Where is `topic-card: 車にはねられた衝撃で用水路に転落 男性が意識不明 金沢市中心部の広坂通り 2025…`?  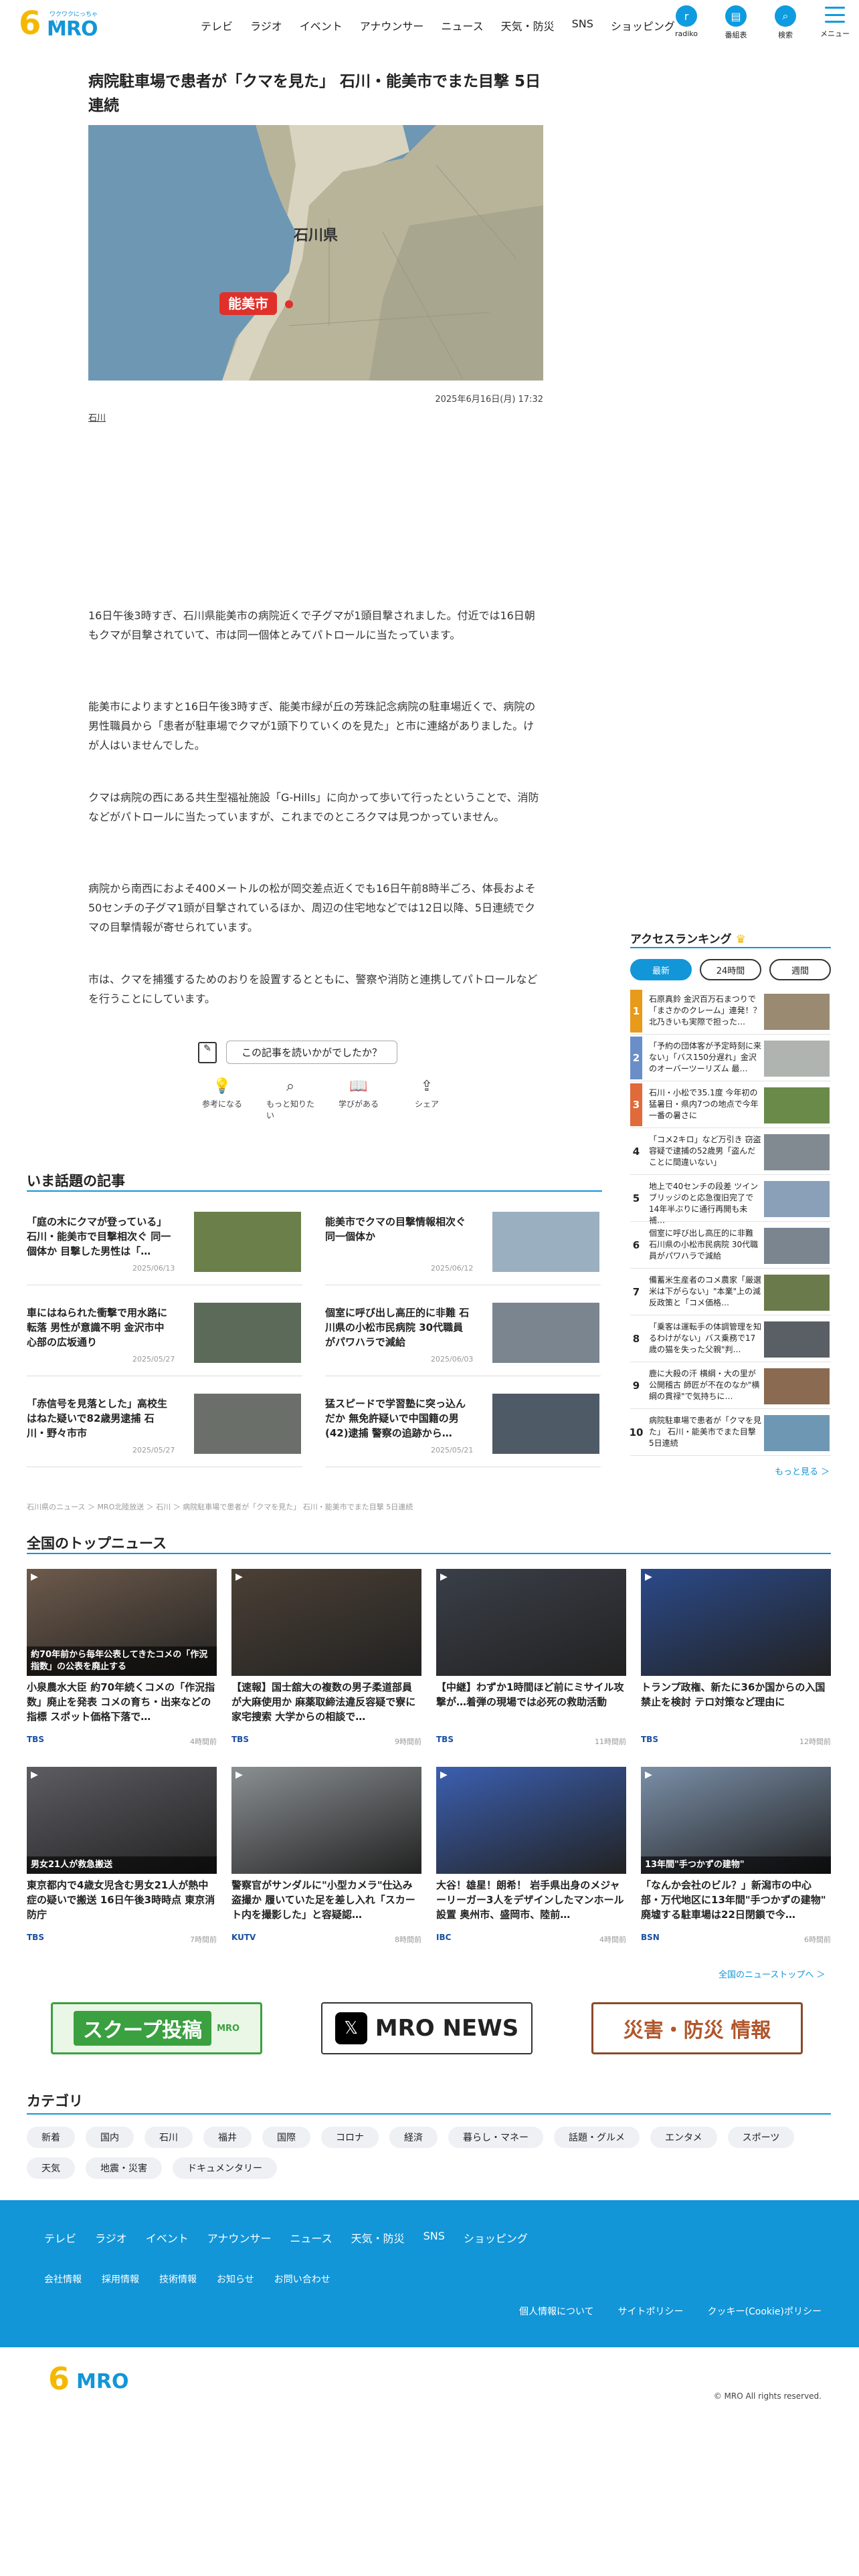 topic-card: 車にはねられた衝撃で用水路に転落 男性が意識不明 金沢市中心部の広坂通り 2025… is located at coordinates (164, 1340).